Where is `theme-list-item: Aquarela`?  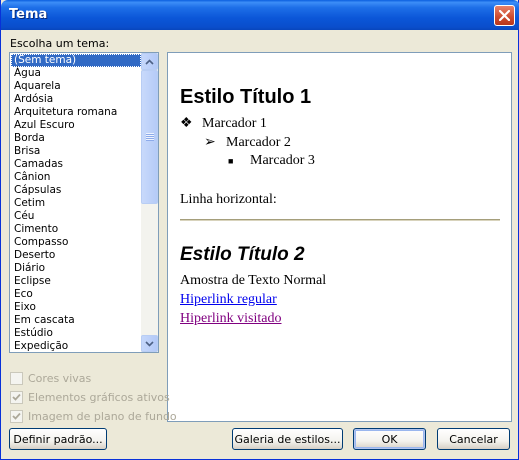 theme-list-item: Aquarela is located at coordinates (76, 86).